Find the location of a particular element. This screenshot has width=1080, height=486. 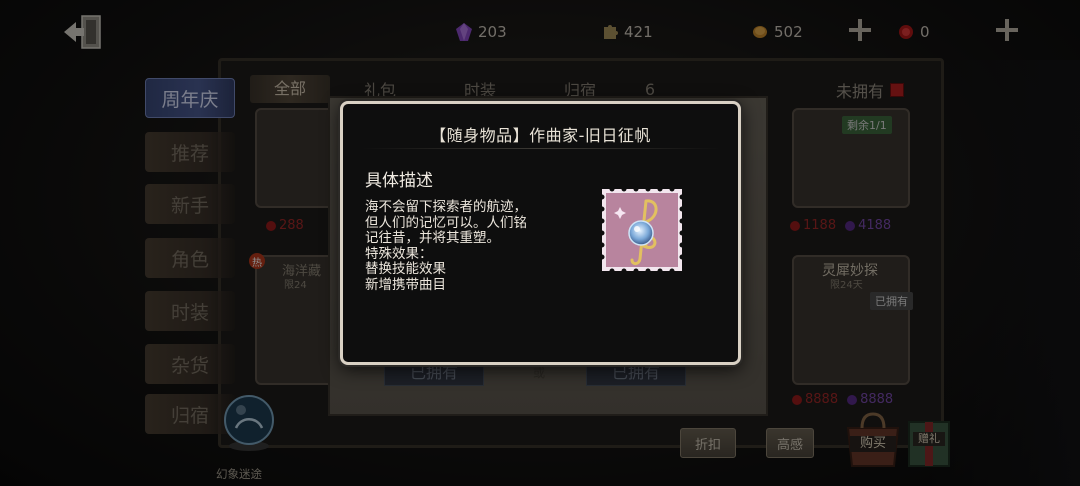

description-line: 但人们的记忆可以。人们铭 is located at coordinates (446, 222).